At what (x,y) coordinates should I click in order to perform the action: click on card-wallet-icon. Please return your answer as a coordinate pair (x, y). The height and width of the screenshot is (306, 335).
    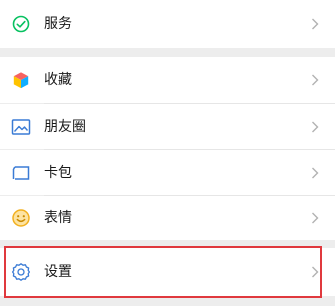
    Looking at the image, I should click on (21, 173).